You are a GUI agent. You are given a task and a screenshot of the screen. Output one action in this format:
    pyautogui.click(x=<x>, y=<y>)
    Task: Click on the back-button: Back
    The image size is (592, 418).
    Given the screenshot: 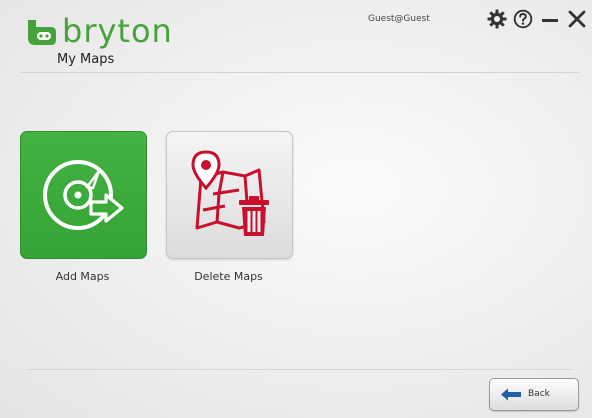 What is the action you would take?
    pyautogui.click(x=534, y=394)
    